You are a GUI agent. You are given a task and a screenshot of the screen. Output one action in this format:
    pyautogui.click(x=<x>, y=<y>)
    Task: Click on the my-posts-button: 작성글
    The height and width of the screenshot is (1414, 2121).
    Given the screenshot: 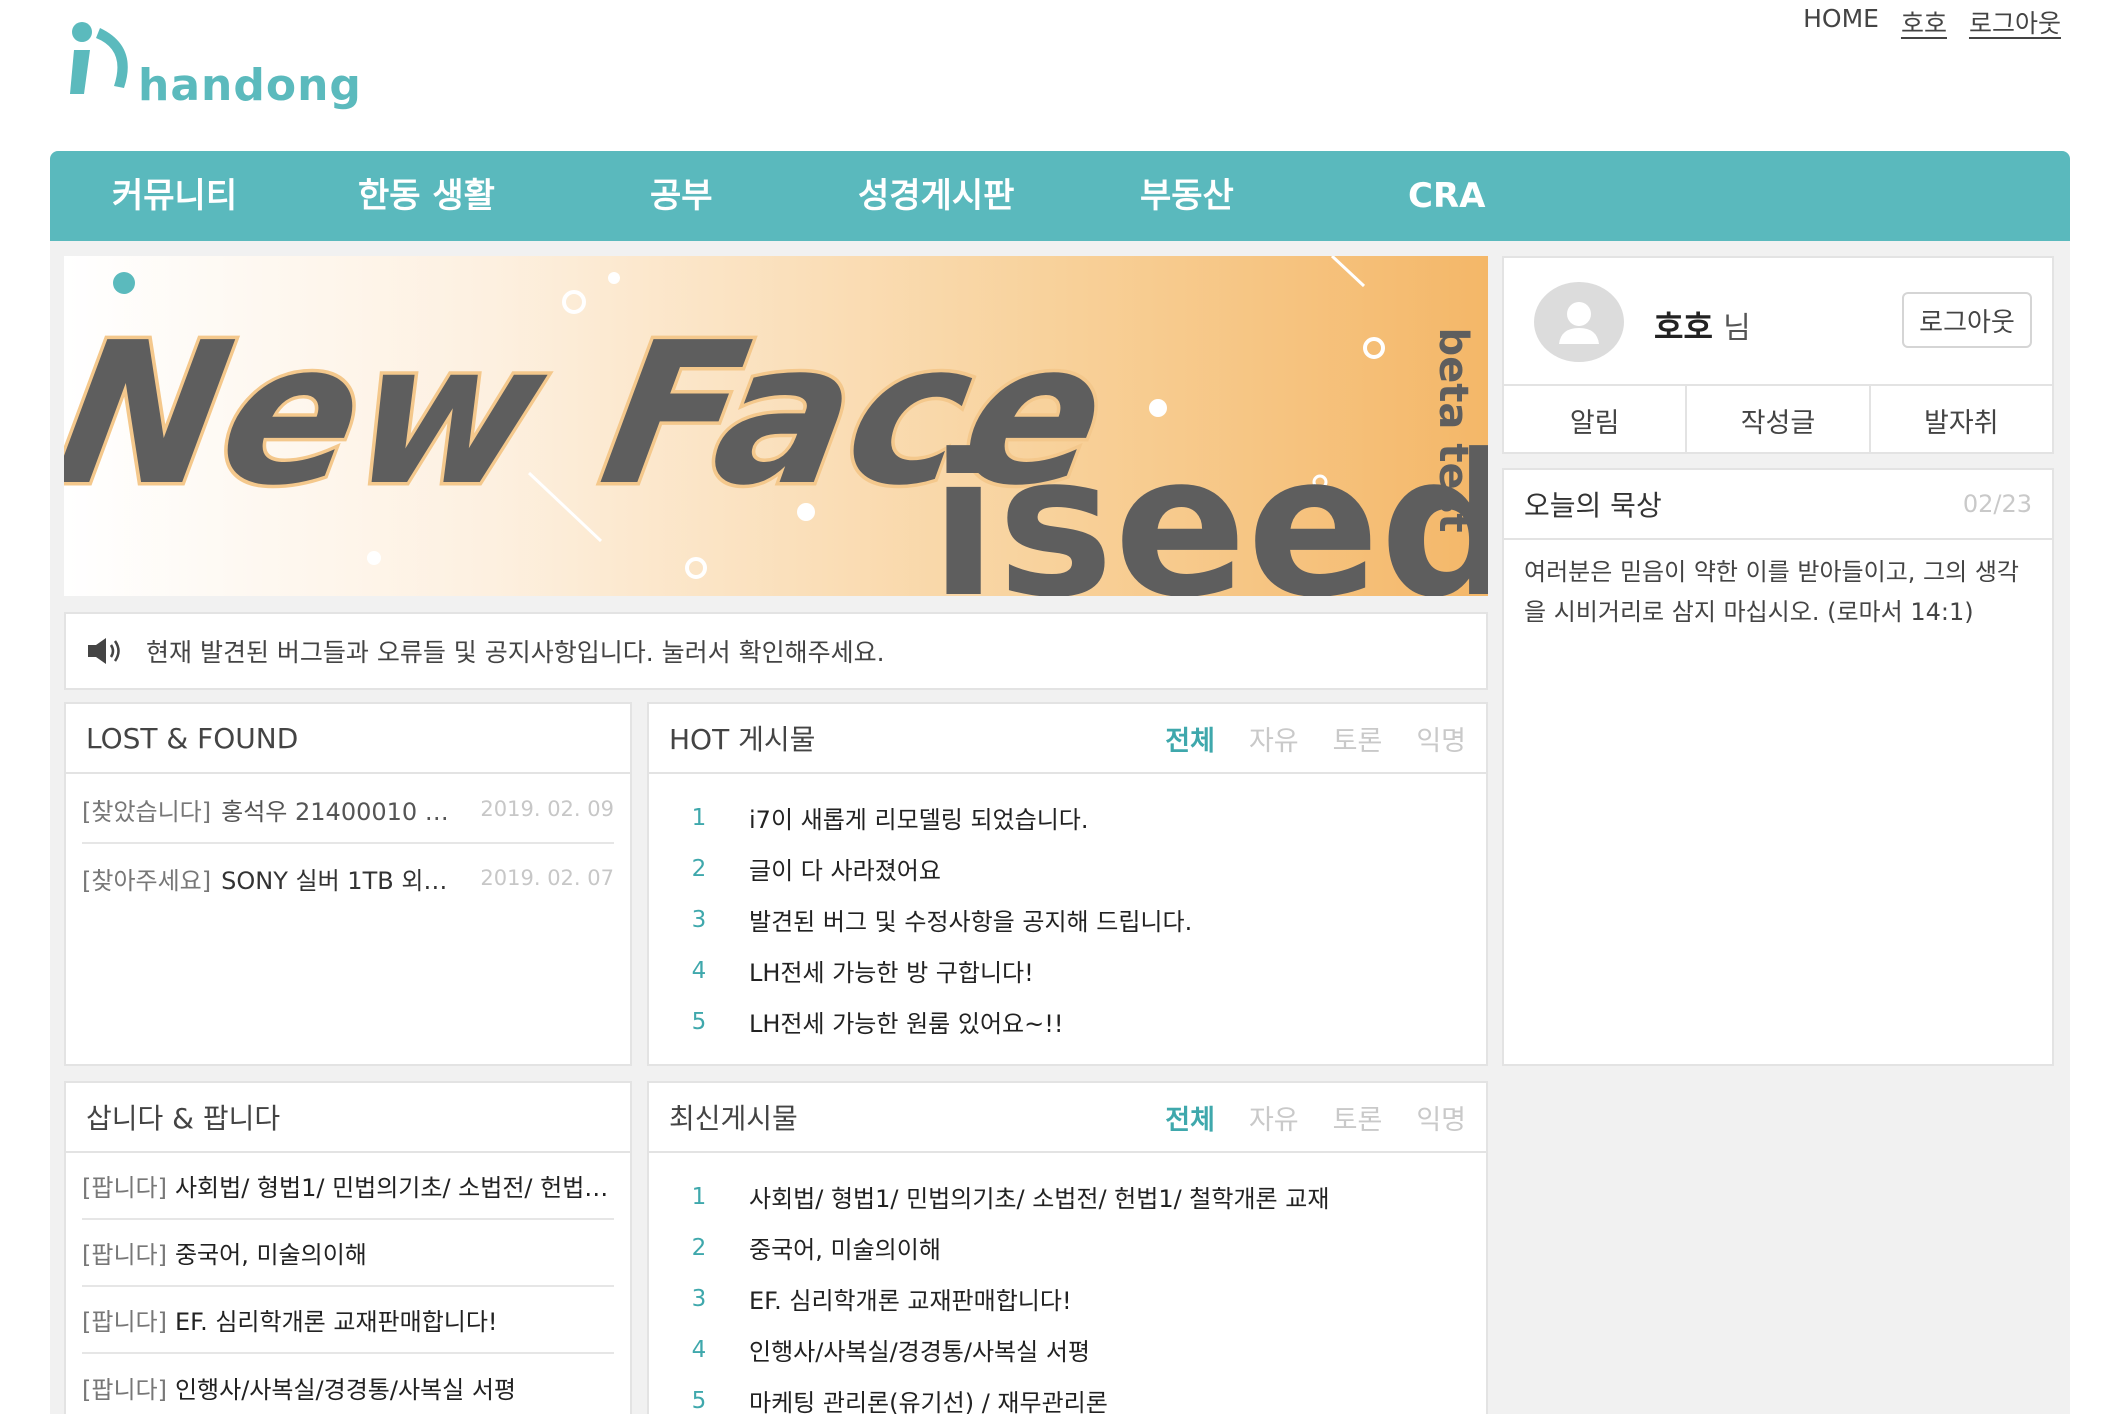 What is the action you would take?
    pyautogui.click(x=1779, y=420)
    